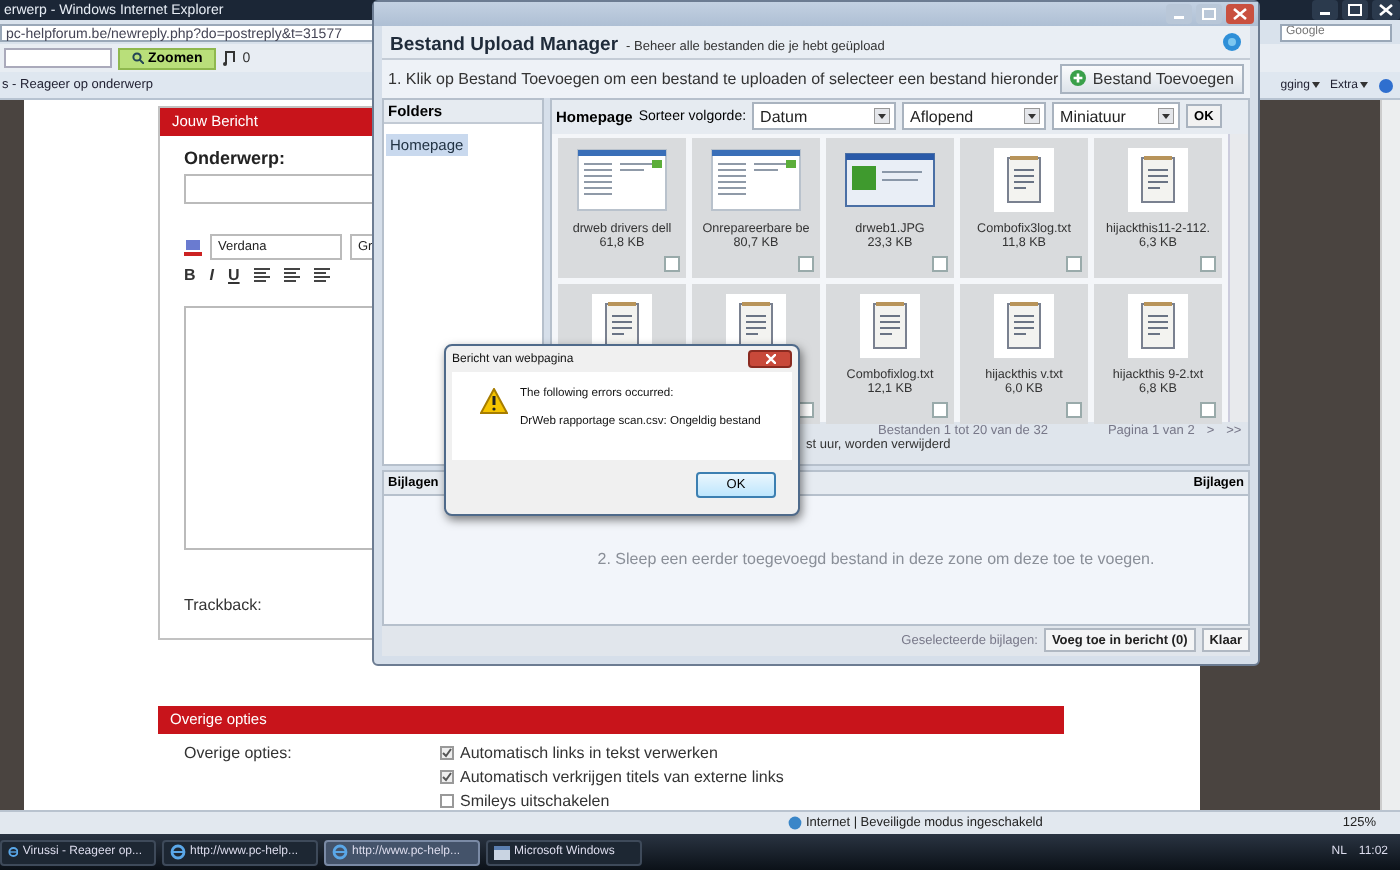 Image resolution: width=1400 pixels, height=870 pixels. Describe the element at coordinates (239, 755) in the screenshot. I see `field-label: Overige opties:` at that location.